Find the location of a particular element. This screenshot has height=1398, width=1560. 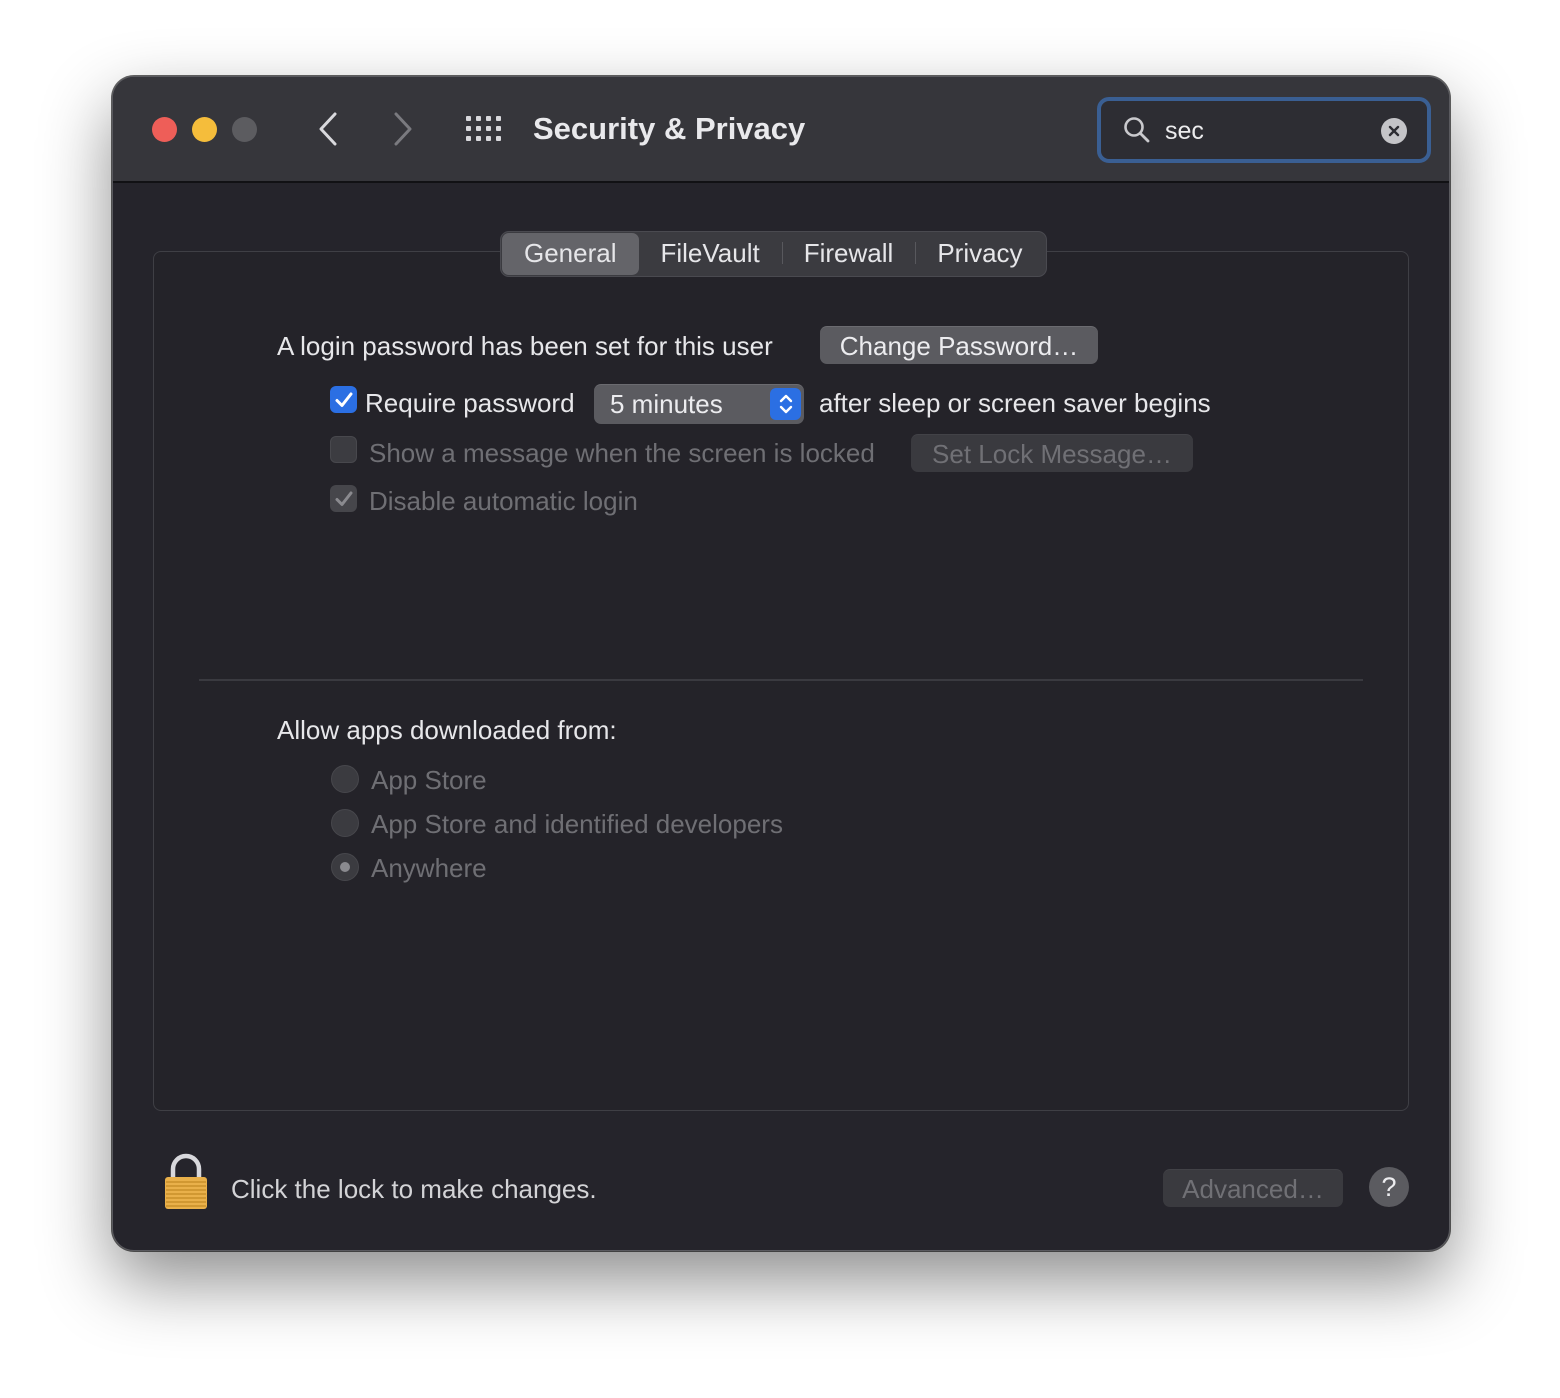

clear-search-button is located at coordinates (1394, 131).